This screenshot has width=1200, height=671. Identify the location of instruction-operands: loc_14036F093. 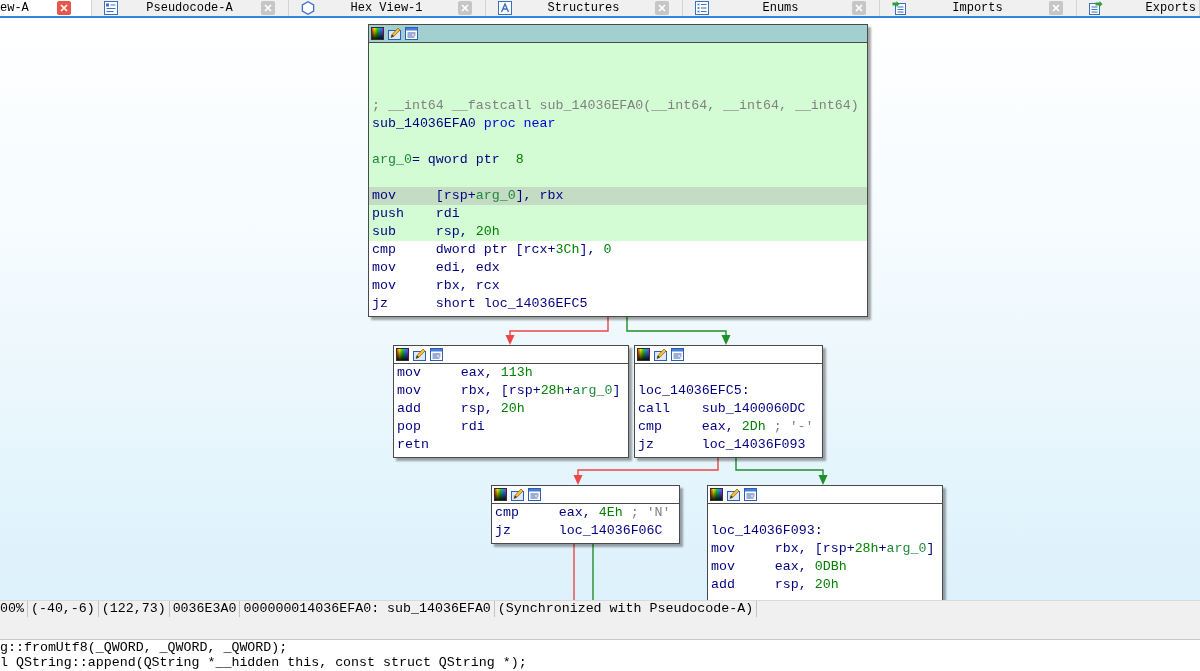
(753, 445).